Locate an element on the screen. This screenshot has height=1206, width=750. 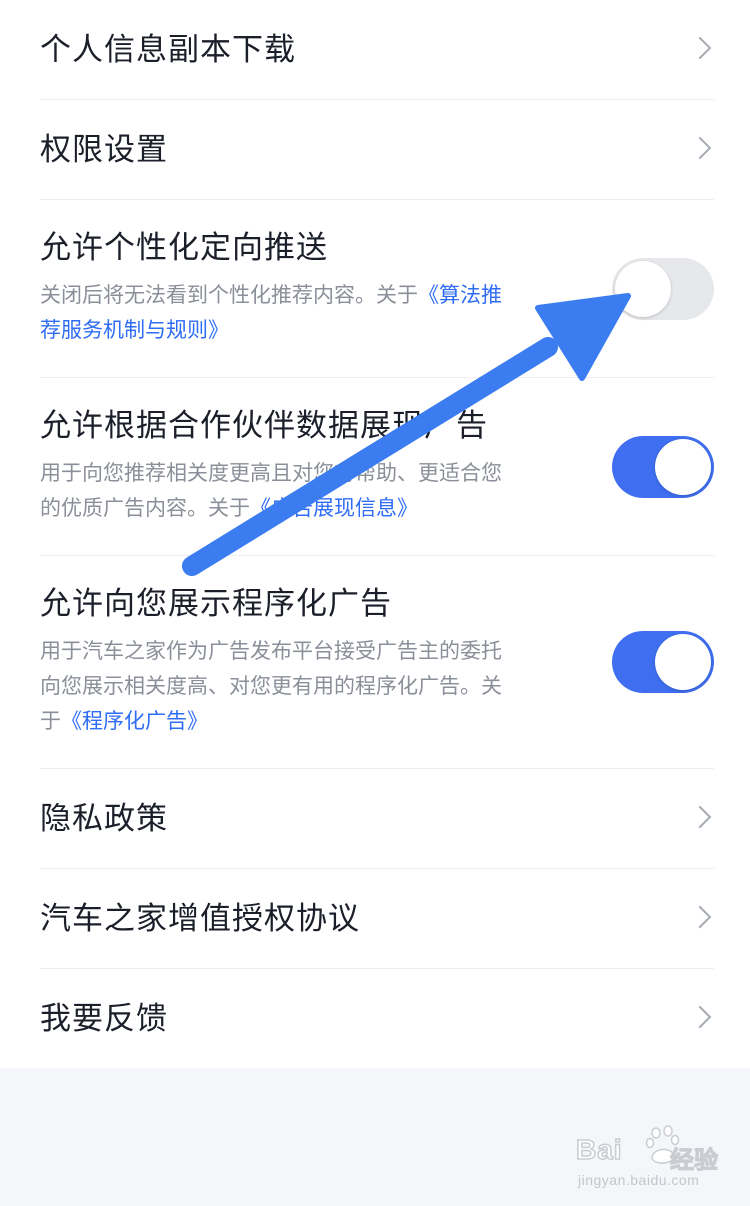
row-title: 隐私政策 is located at coordinates (104, 819).